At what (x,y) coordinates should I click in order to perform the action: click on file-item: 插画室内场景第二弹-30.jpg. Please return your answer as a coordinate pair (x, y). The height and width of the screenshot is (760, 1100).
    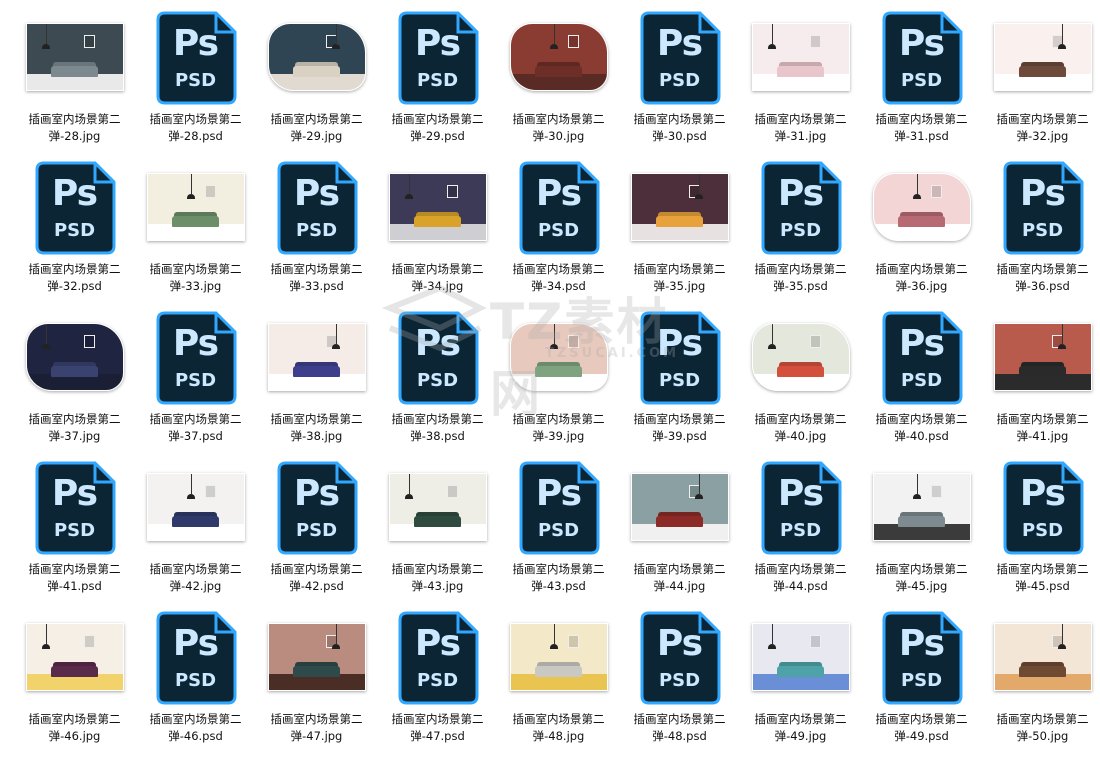
    Looking at the image, I should click on (558, 81).